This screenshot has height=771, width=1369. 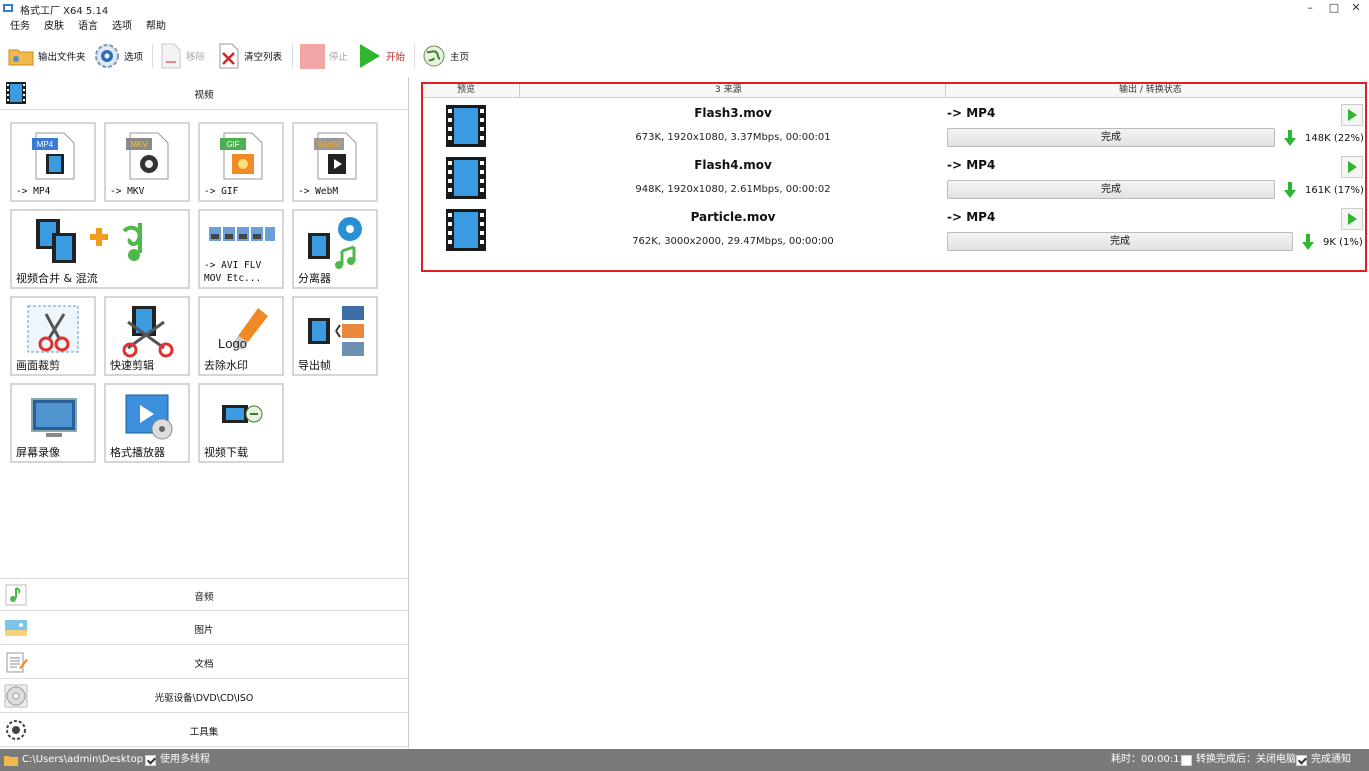 I want to click on menu-skin: 皮肤, so click(x=54, y=27).